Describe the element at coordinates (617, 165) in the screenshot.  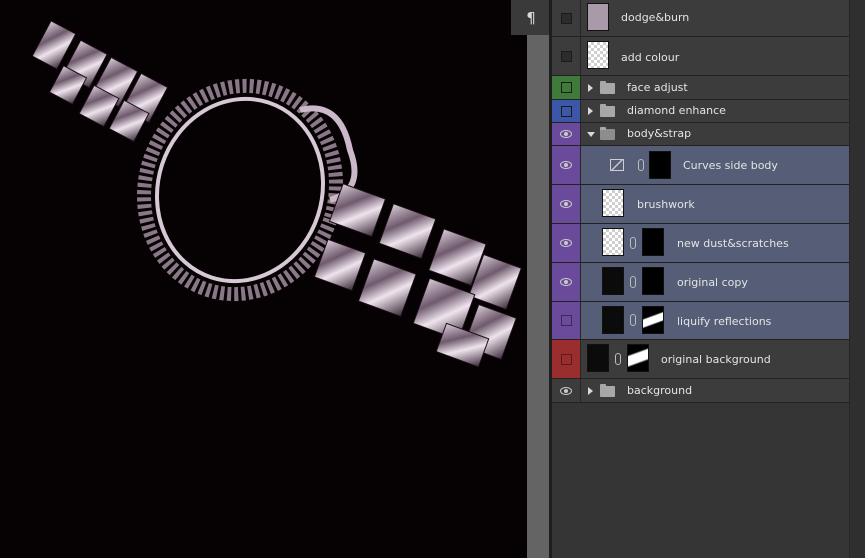
I see `curves-adjustment-icon` at that location.